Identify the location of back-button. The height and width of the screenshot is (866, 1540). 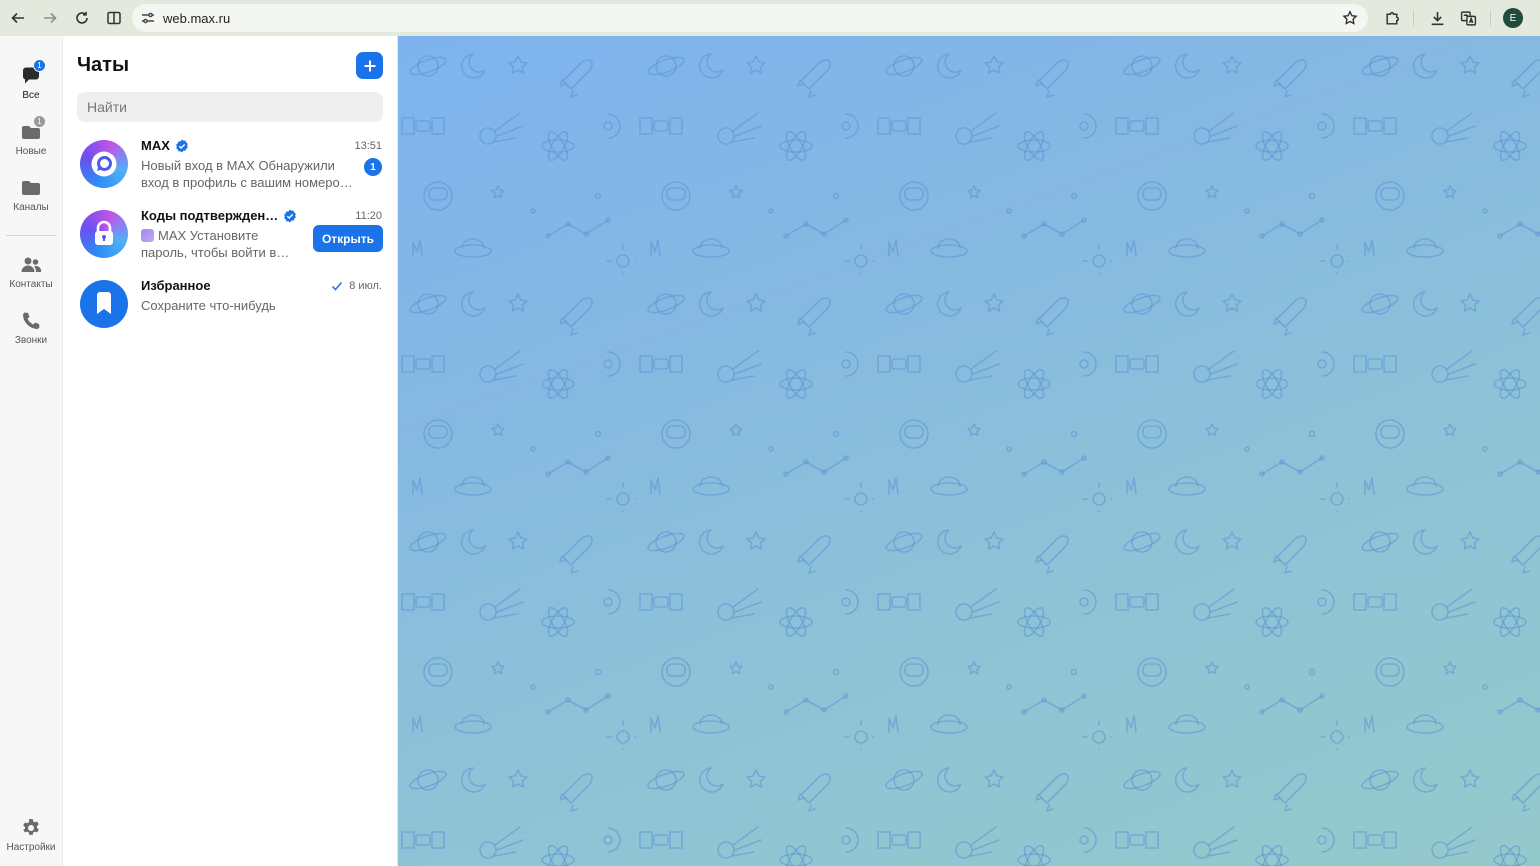
(18, 18).